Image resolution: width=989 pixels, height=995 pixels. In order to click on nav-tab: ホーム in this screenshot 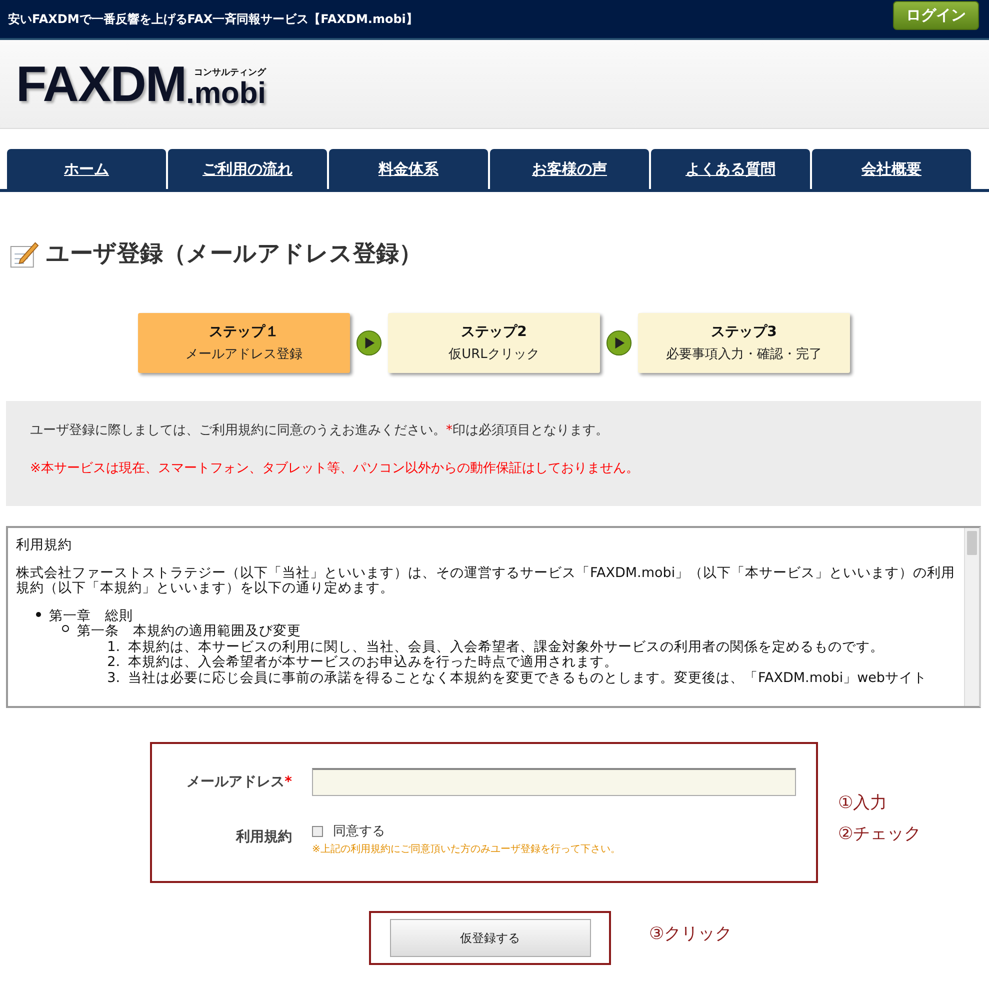, I will do `click(86, 169)`.